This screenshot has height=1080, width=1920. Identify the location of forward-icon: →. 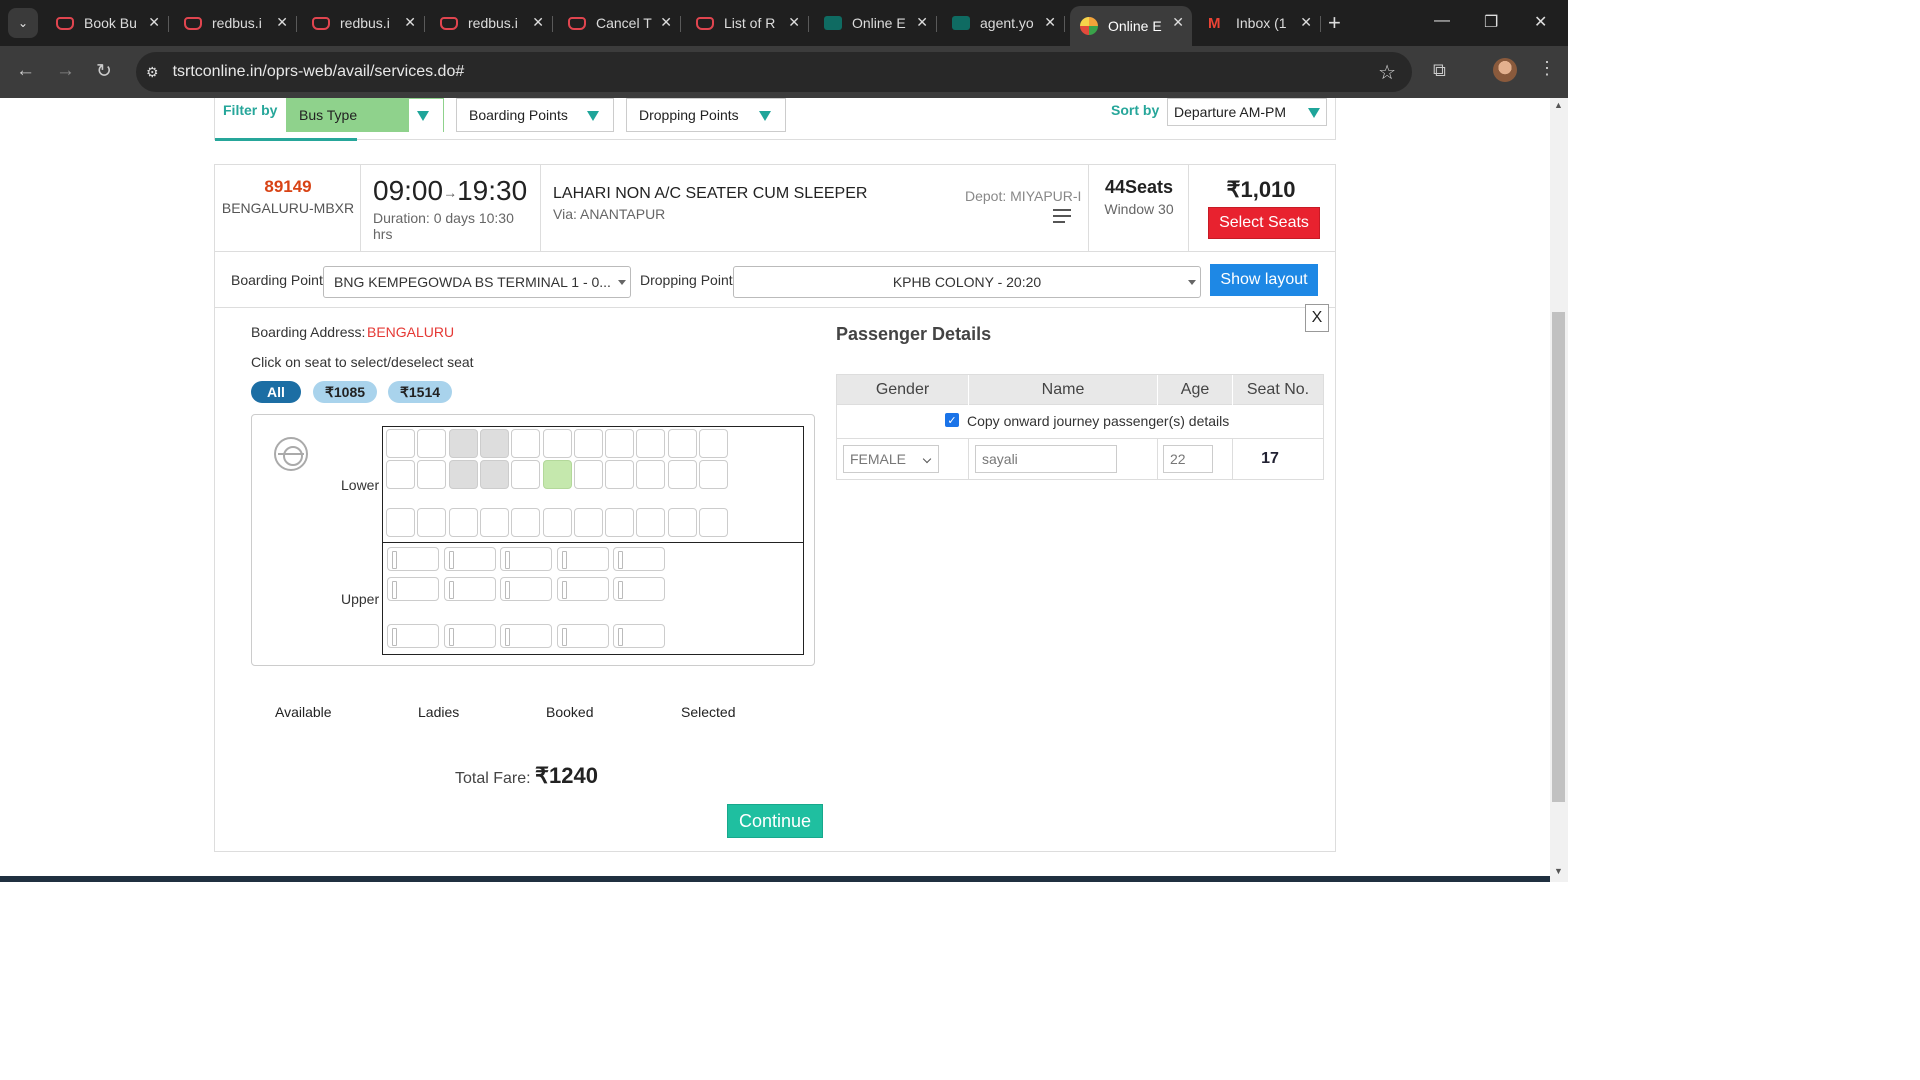
(65, 71).